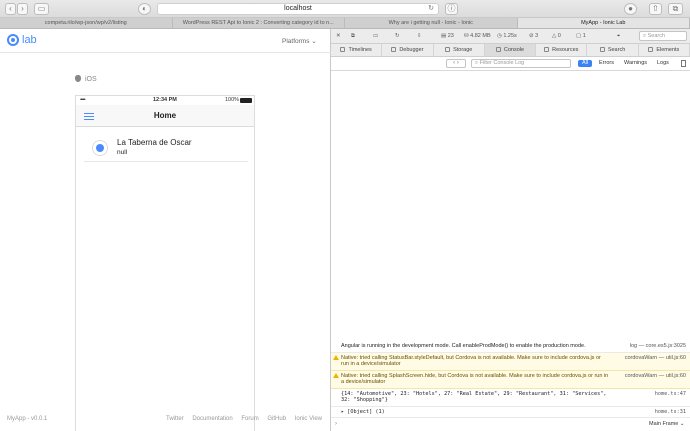 The height and width of the screenshot is (431, 690). I want to click on tab-storage: Storage, so click(459, 50).